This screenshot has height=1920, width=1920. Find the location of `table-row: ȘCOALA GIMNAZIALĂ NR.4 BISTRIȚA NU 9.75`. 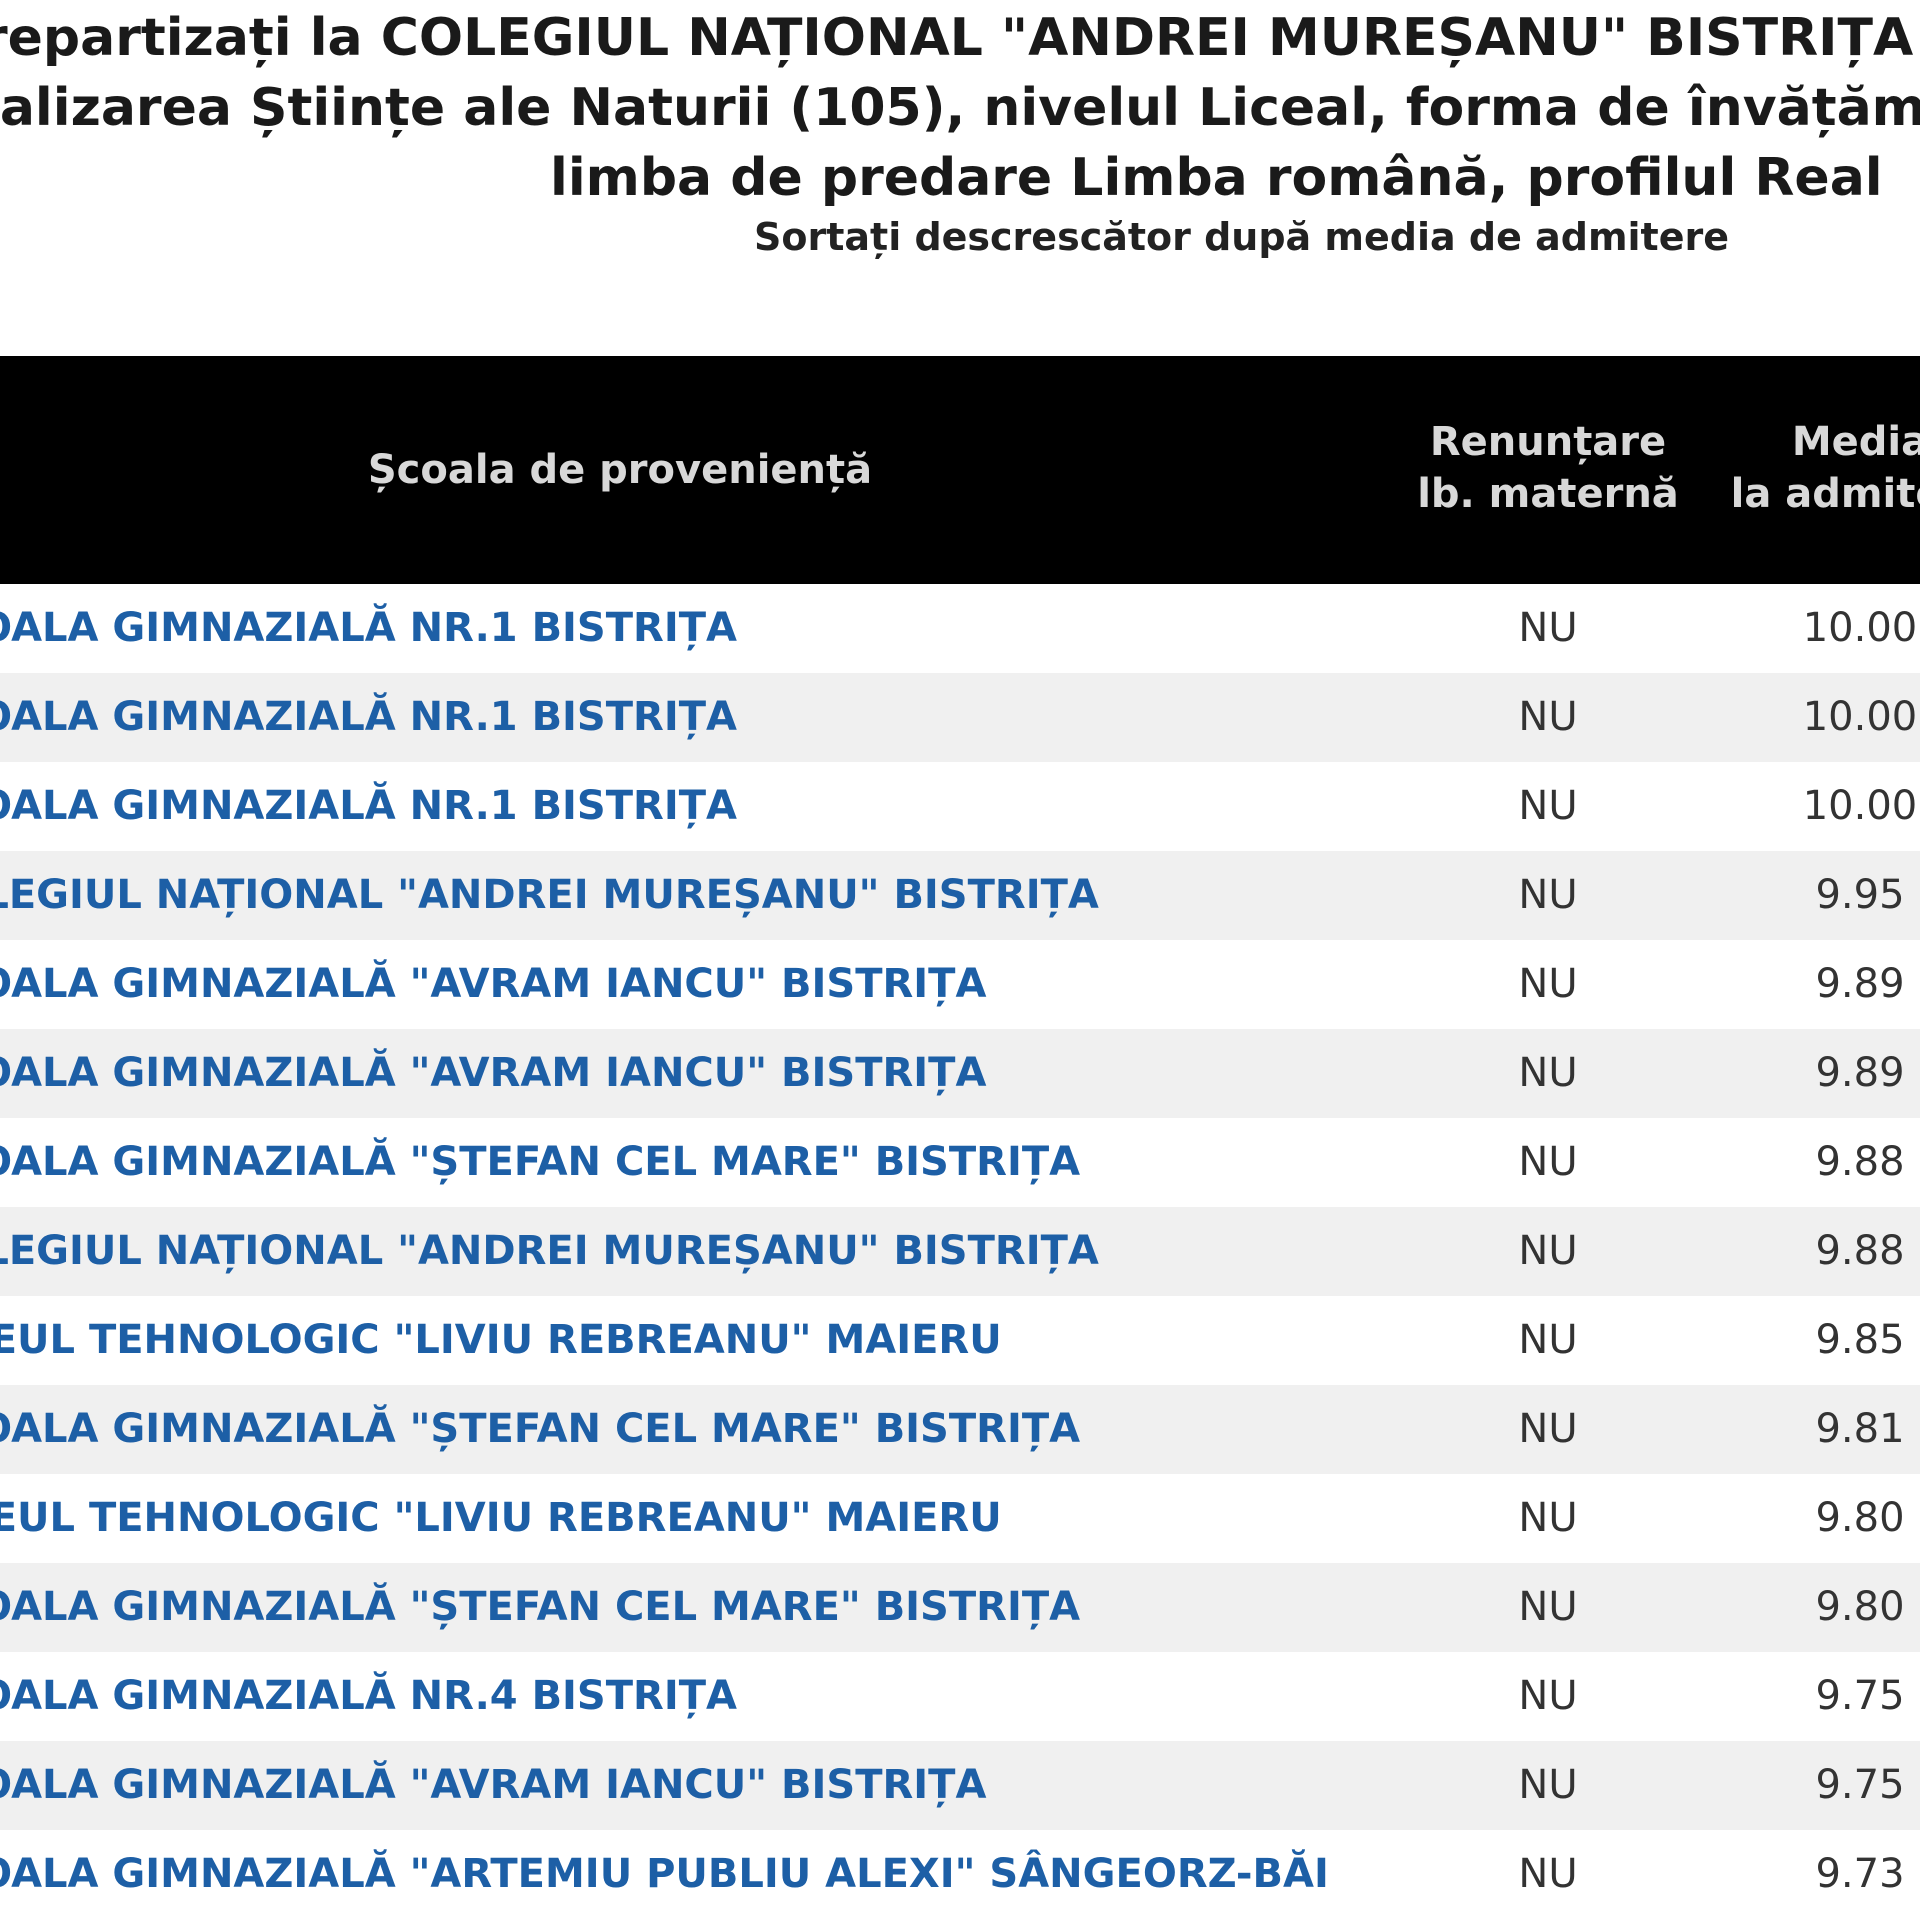

table-row: ȘCOALA GIMNAZIALĂ NR.4 BISTRIȚA NU 9.75 is located at coordinates (960, 1696).